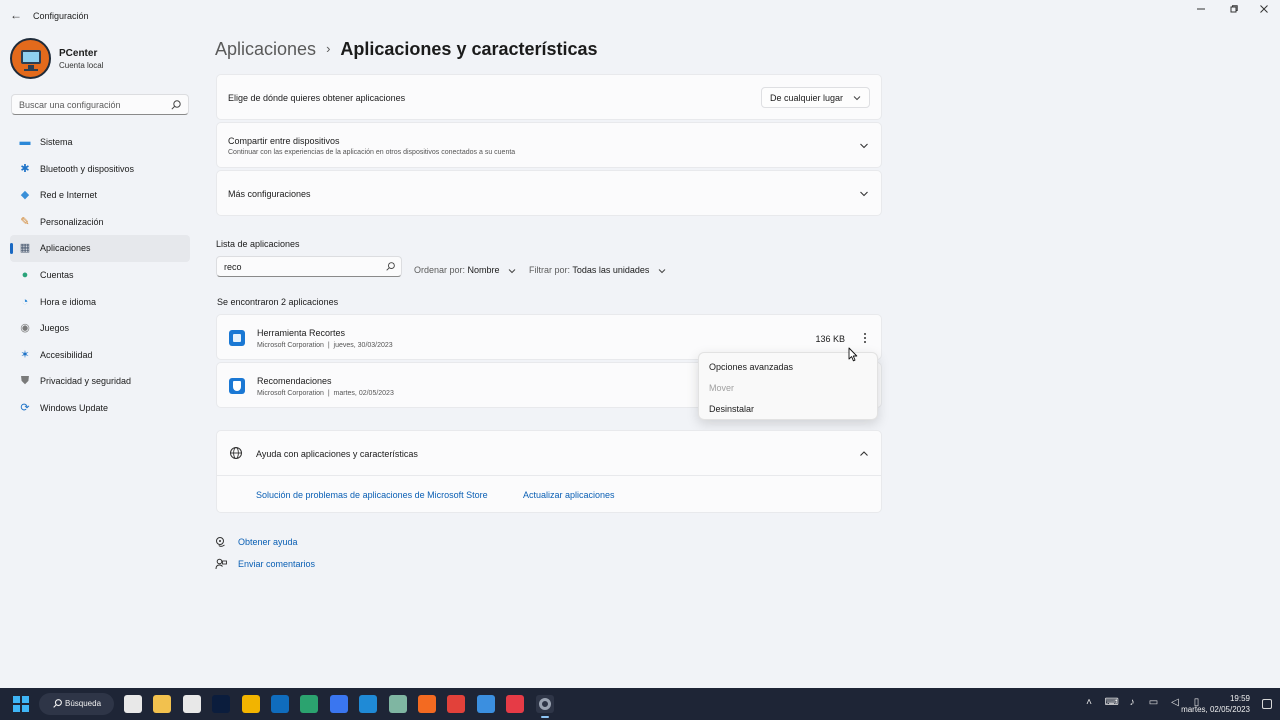  I want to click on chrome-icon, so click(250, 704).